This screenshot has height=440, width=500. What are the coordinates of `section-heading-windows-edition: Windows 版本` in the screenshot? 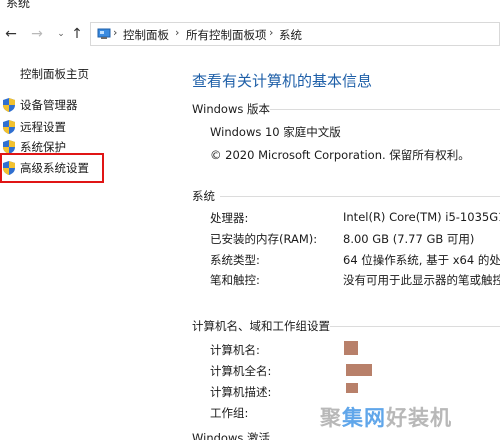 It's located at (231, 109).